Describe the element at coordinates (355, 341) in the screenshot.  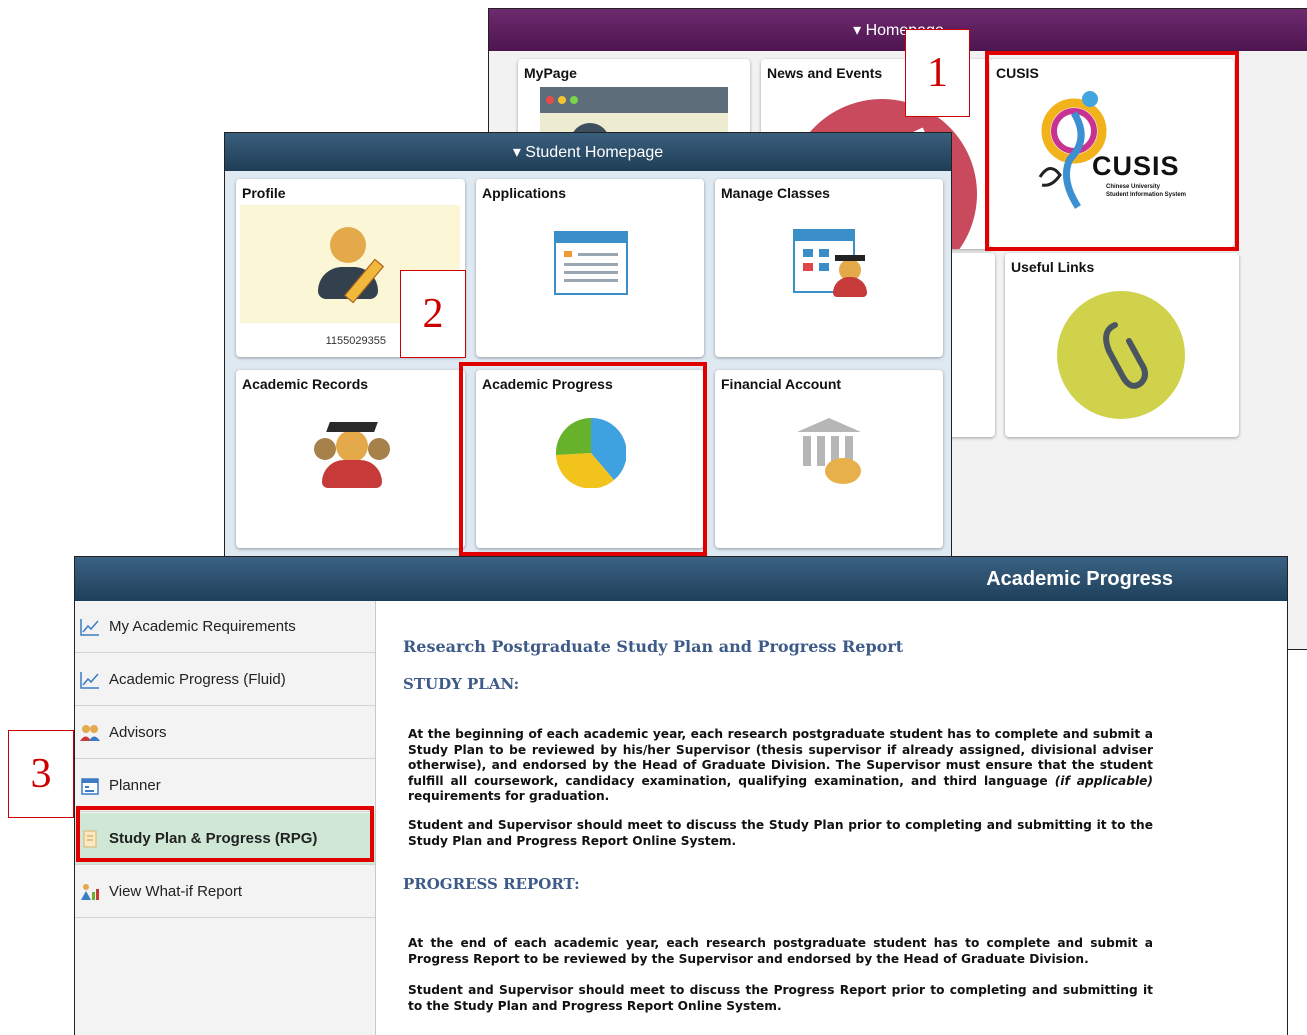
I see `profile-id: 1155029355` at that location.